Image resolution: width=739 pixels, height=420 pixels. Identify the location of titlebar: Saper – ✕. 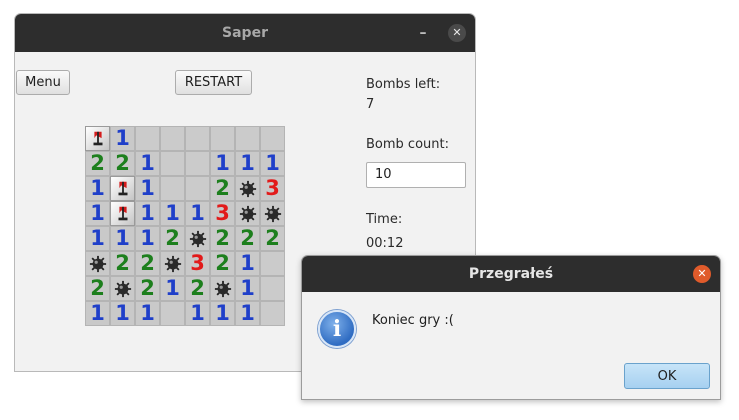
(245, 33).